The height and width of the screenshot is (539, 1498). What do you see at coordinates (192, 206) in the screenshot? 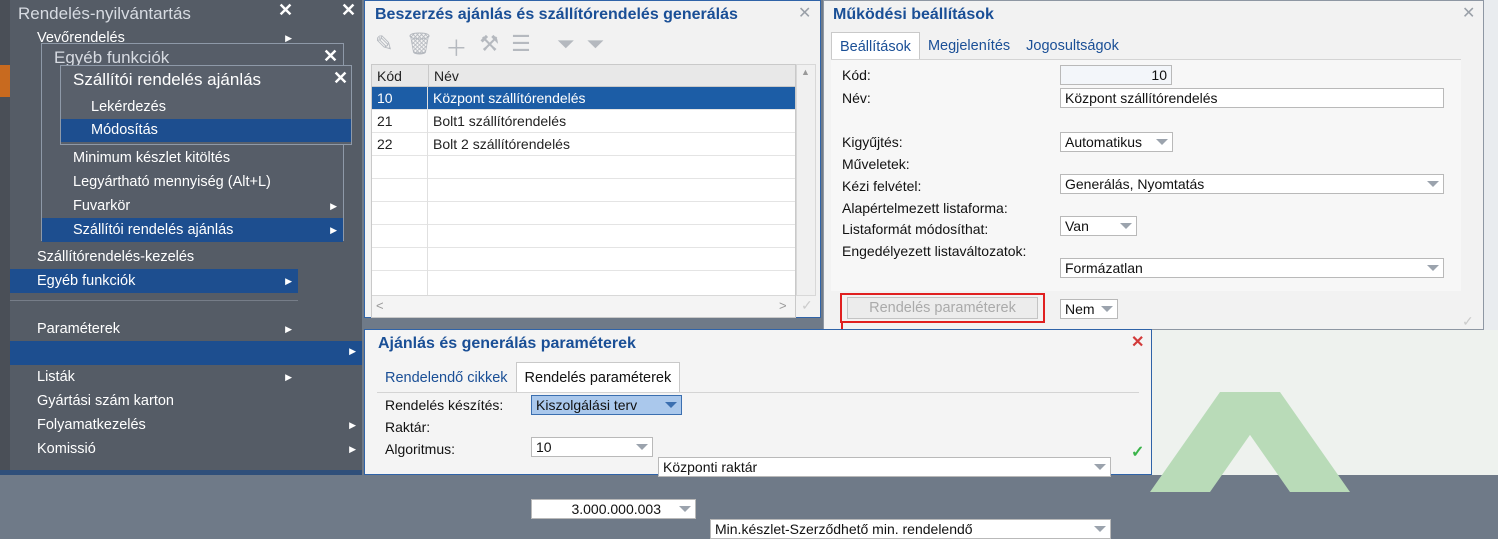
I see `submenu-item-fuvarkor: Fuvarkör ▶` at bounding box center [192, 206].